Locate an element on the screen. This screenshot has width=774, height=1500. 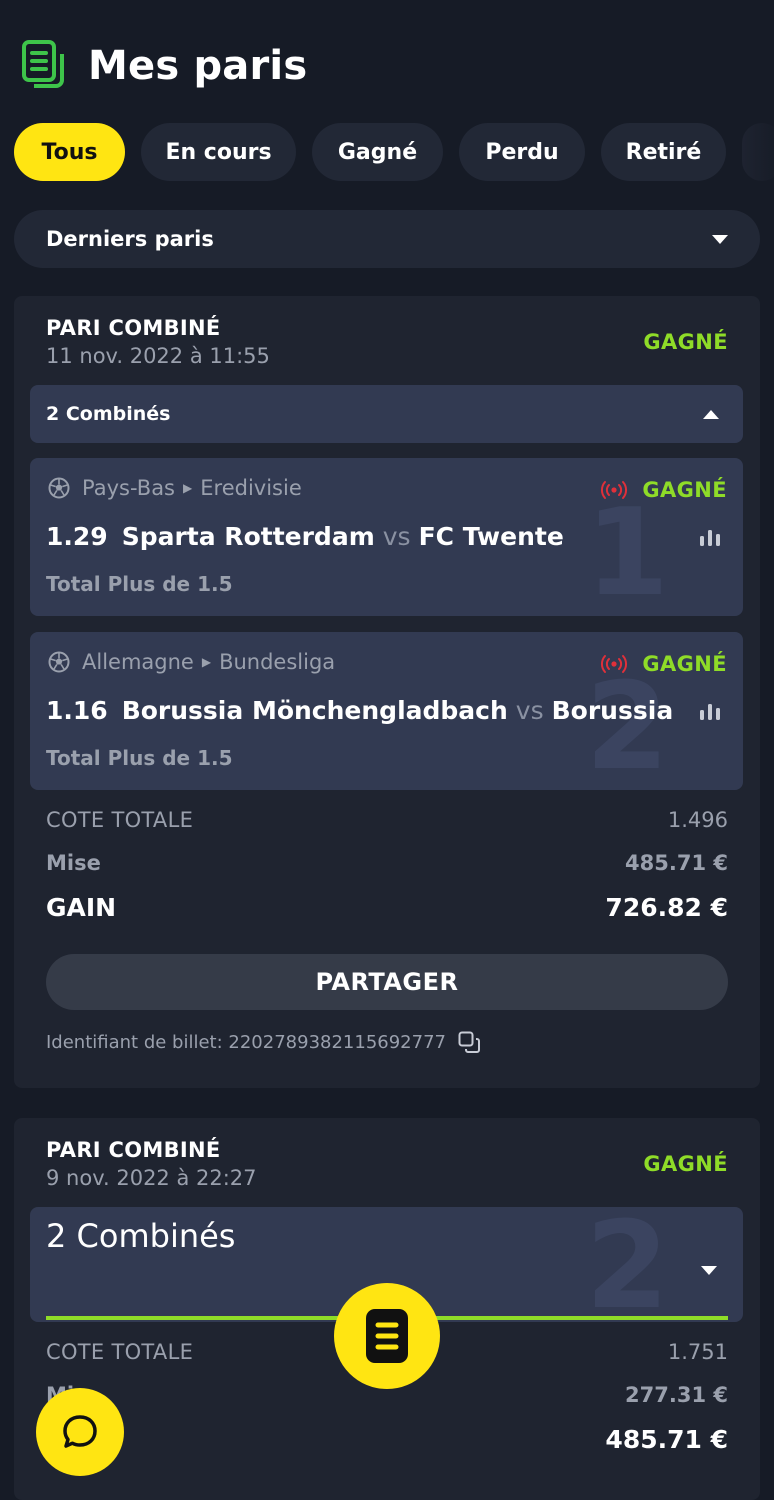
away-team: FC Twente is located at coordinates (491, 536).